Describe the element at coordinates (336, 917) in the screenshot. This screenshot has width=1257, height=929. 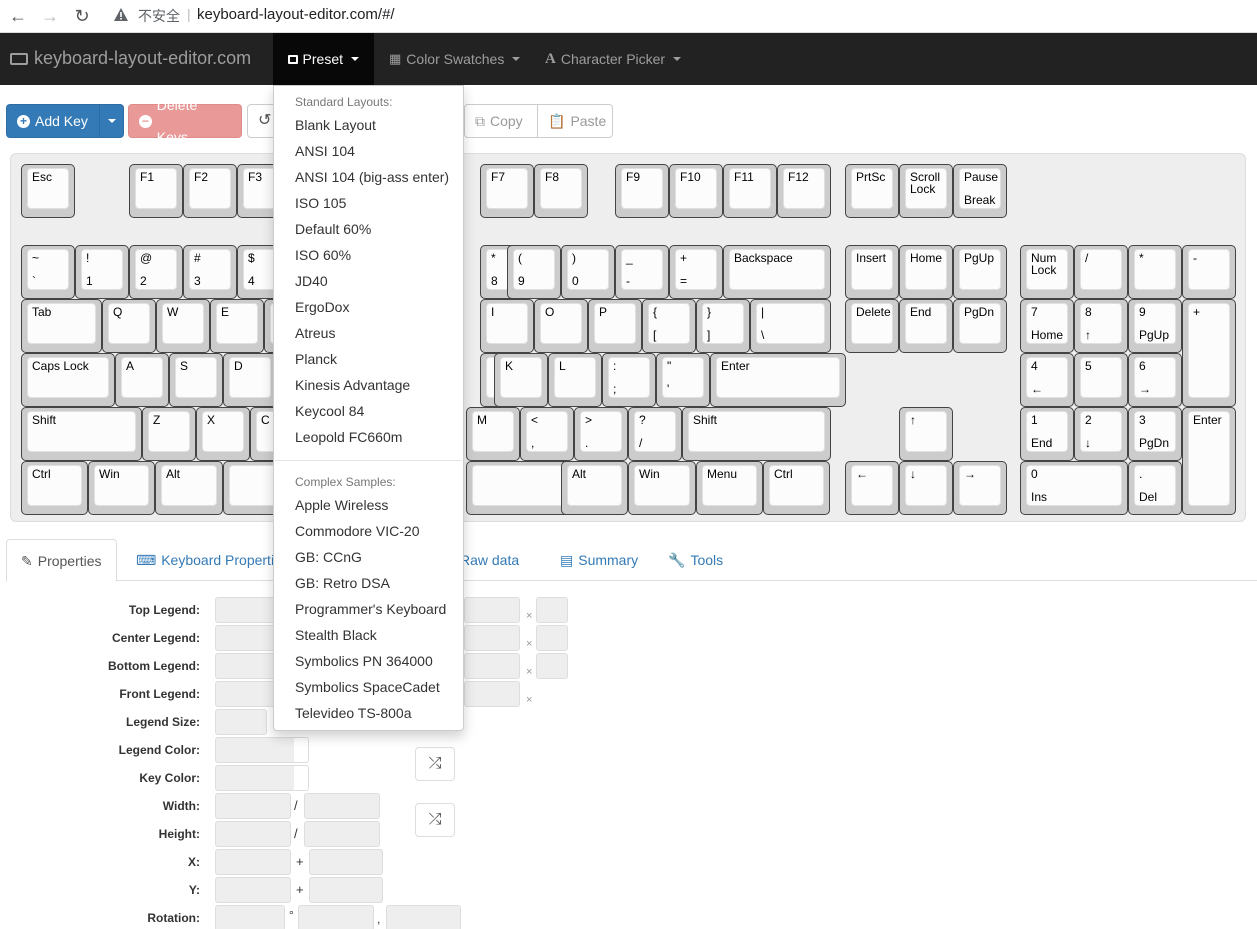
I see `rotation-x-input` at that location.